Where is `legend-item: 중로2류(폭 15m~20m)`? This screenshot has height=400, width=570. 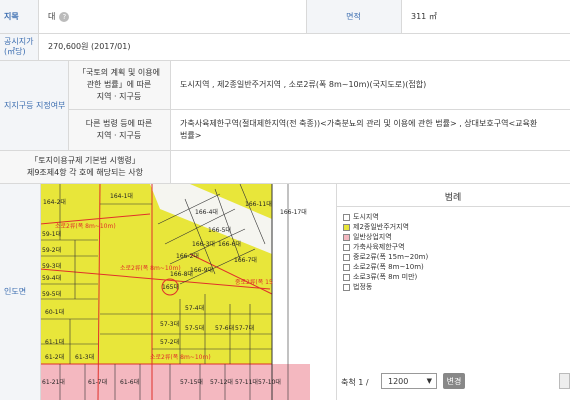
legend-item: 중로2류(폭 15m~20m) is located at coordinates (385, 257).